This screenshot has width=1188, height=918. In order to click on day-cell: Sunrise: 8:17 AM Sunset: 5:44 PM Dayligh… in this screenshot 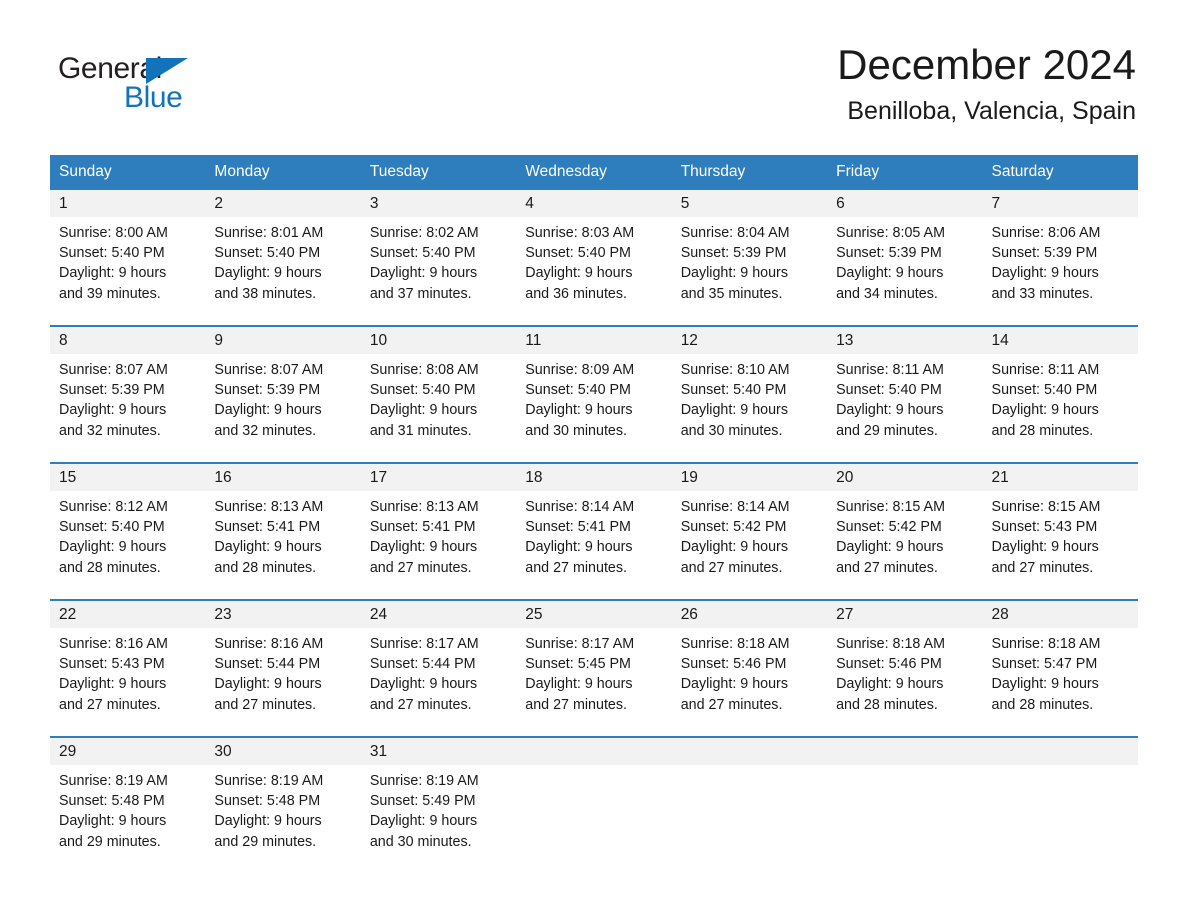, I will do `click(438, 685)`.